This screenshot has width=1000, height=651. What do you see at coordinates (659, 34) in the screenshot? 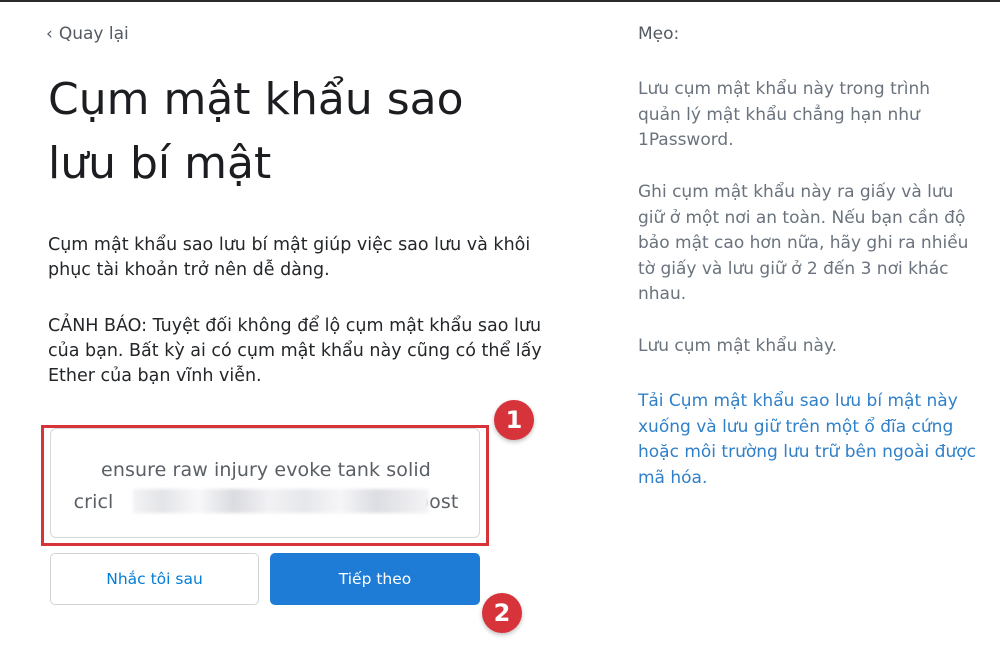
I see `tips-title: Mẹo:` at bounding box center [659, 34].